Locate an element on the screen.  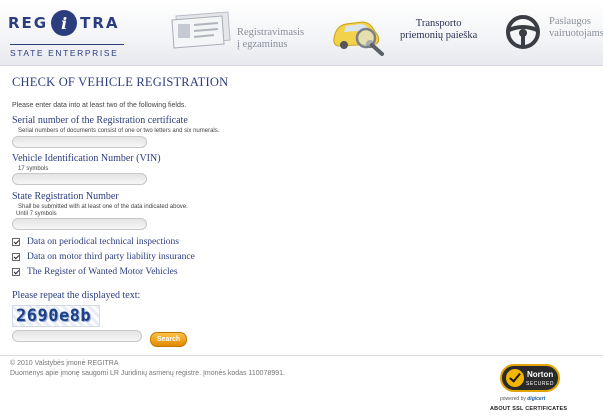
captcha-input is located at coordinates (77, 336).